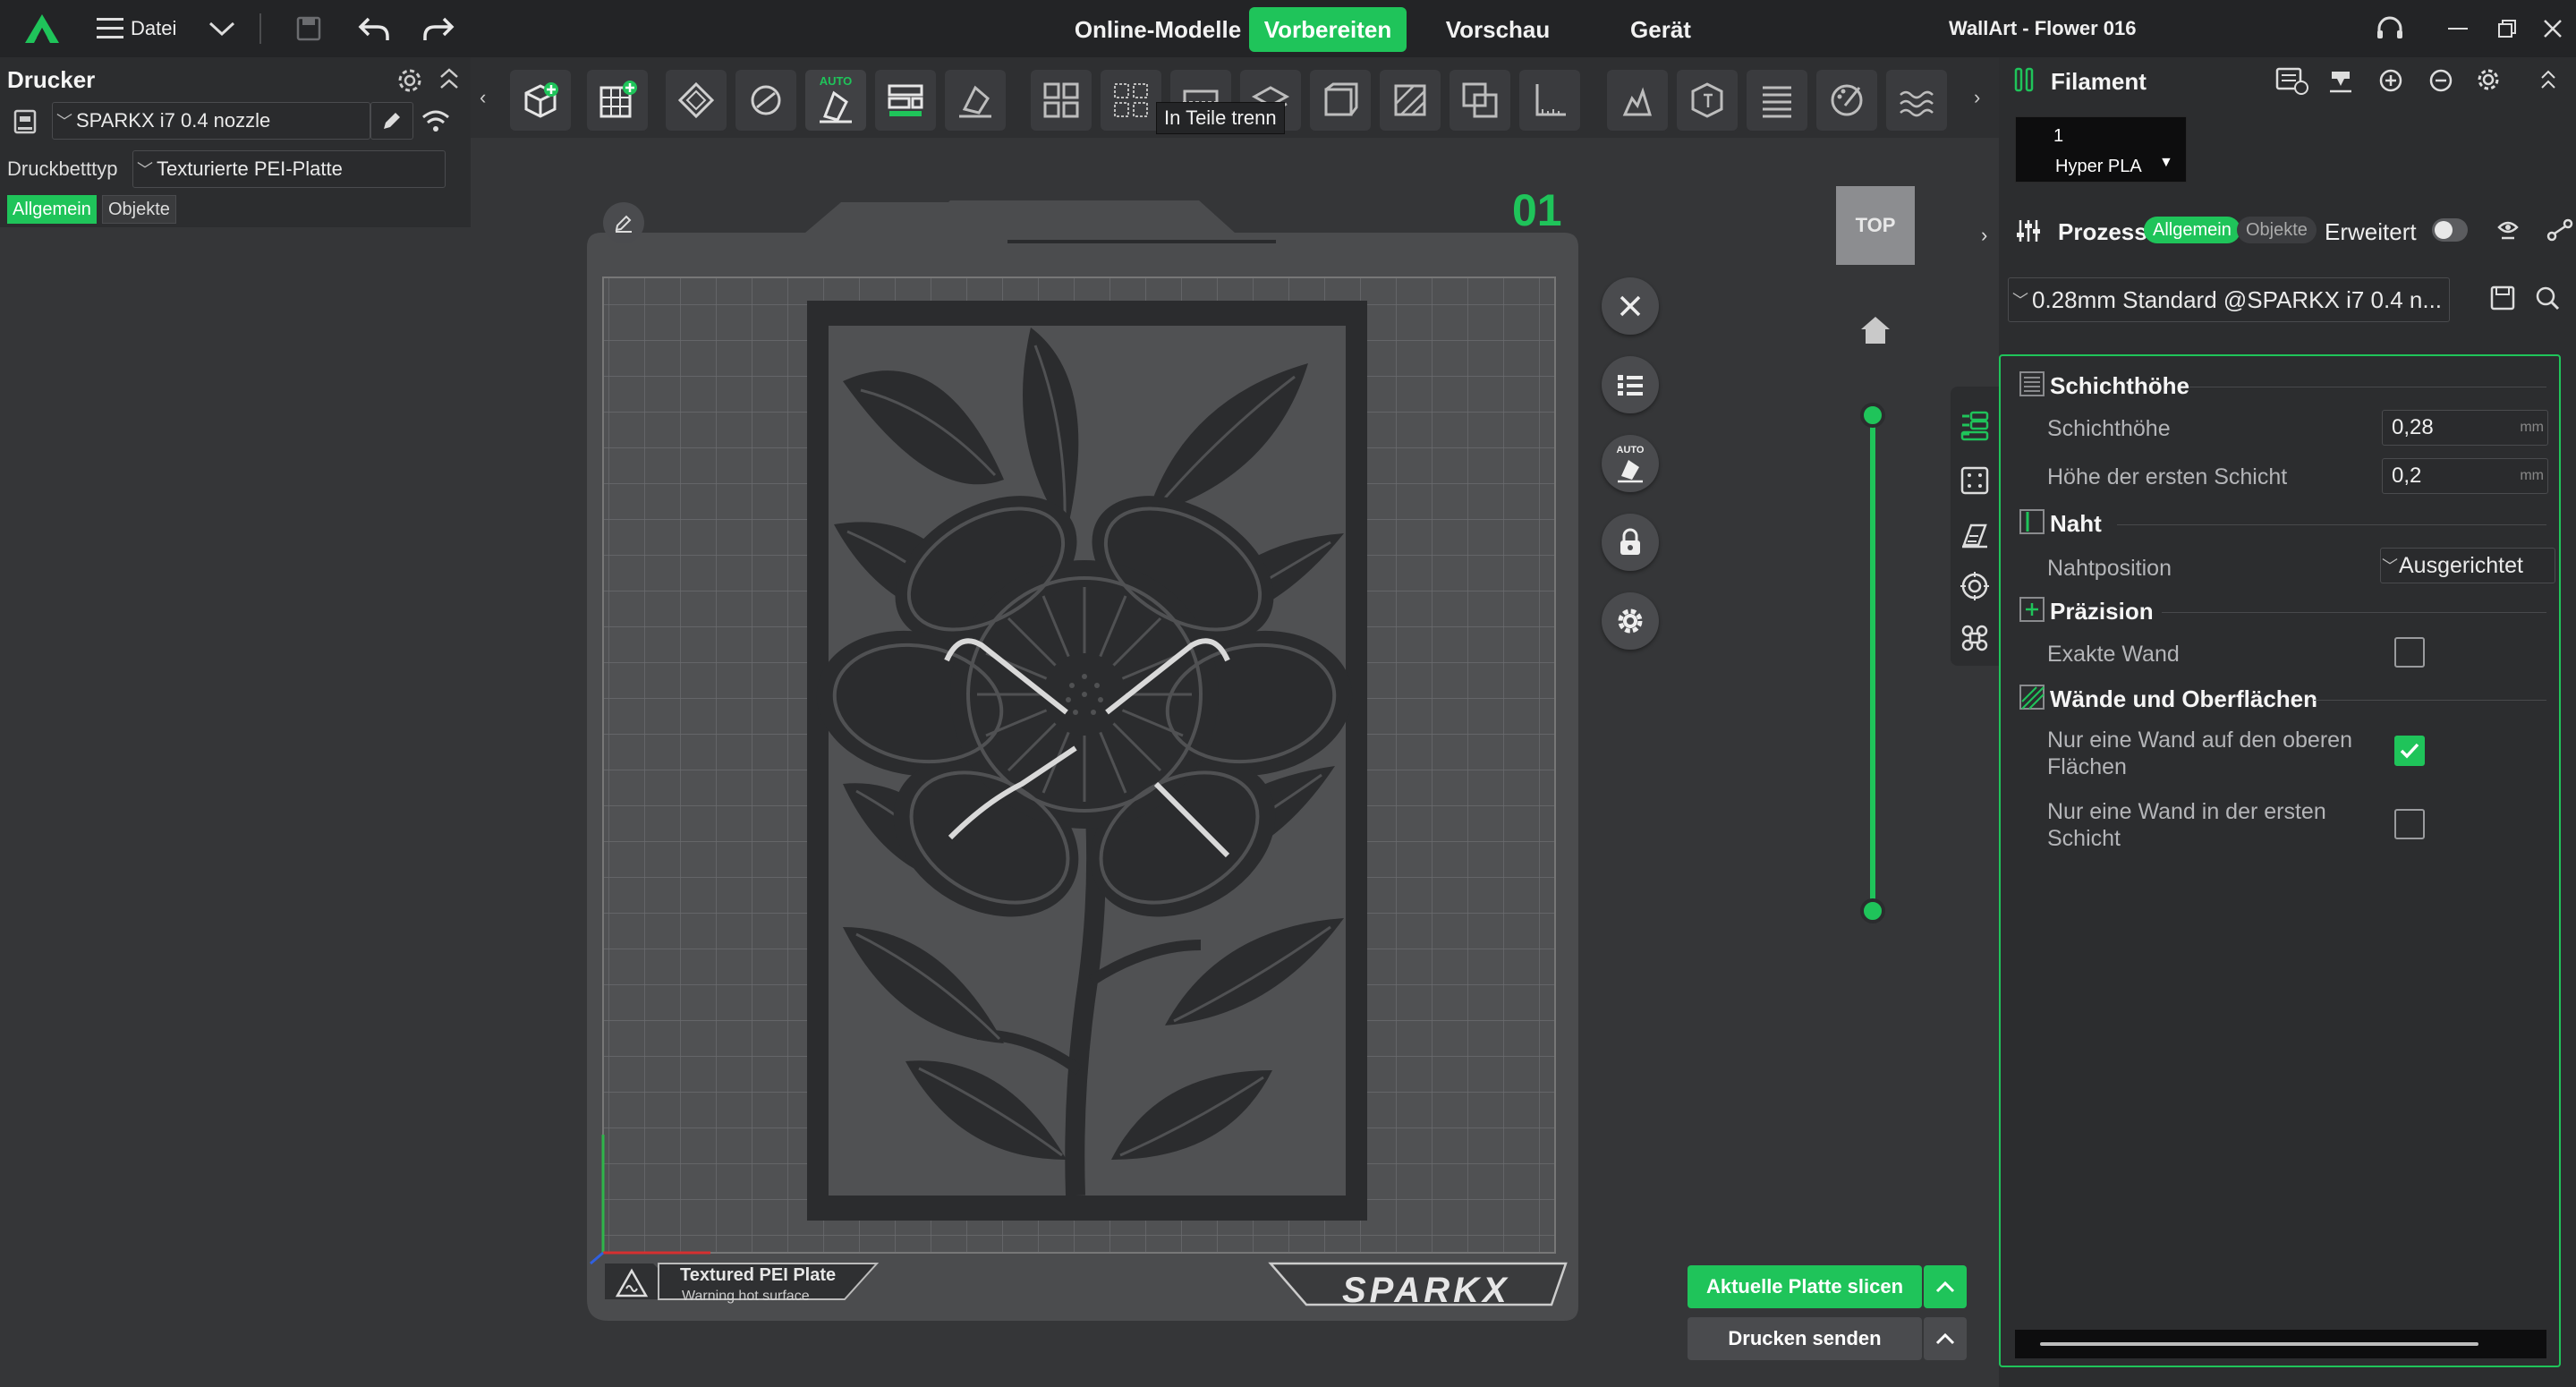 This screenshot has width=2576, height=1387. I want to click on tab-online-models: Online-Modelle, so click(1157, 29).